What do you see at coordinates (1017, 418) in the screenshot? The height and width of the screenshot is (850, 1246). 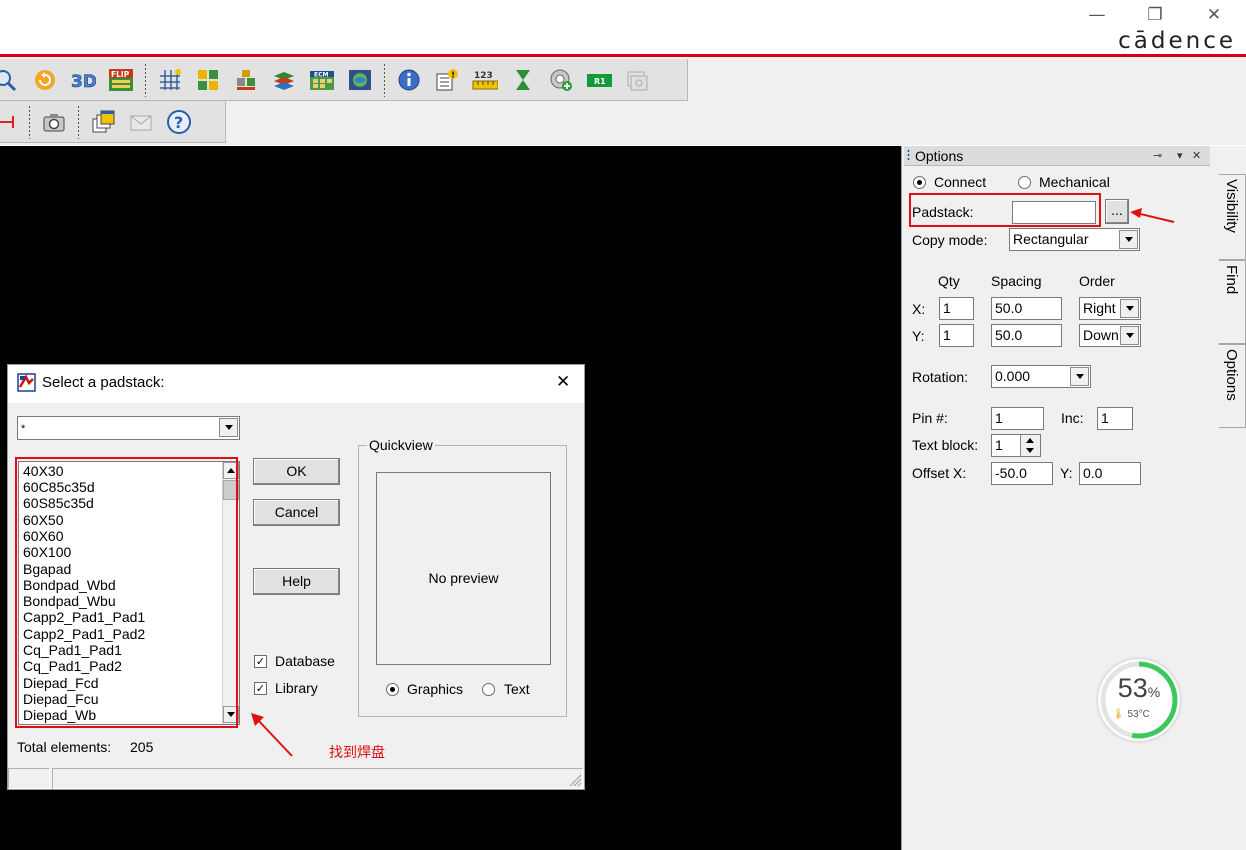 I see `pin-number-field: 1` at bounding box center [1017, 418].